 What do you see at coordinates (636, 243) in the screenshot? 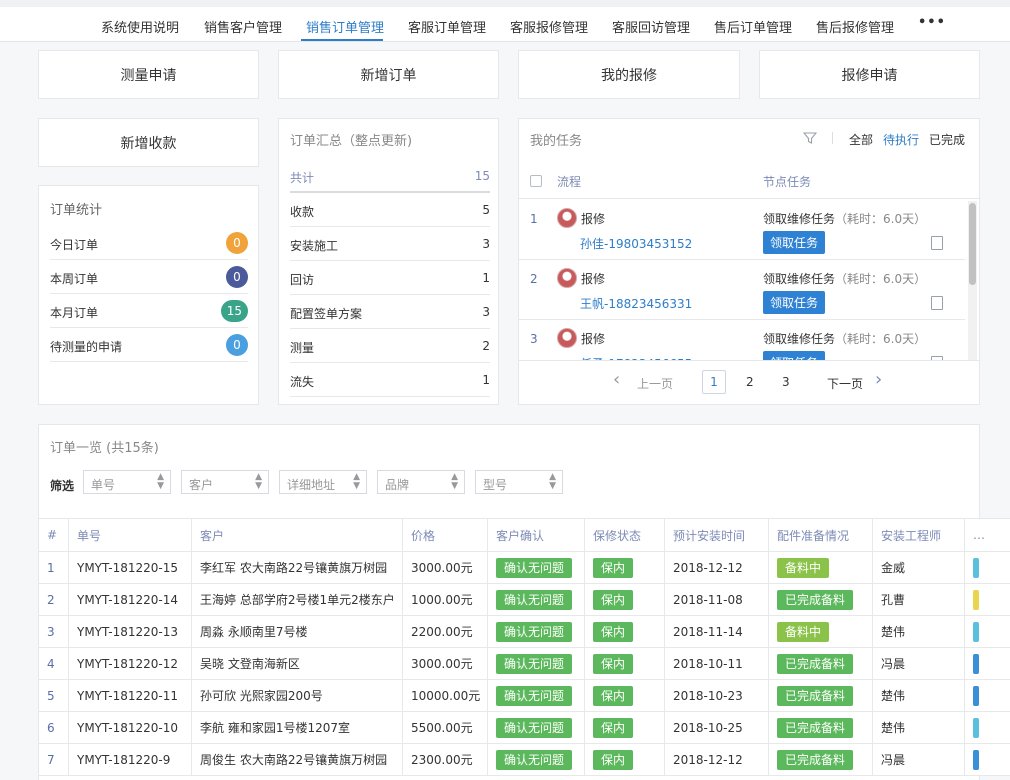
I see `task-contact-link: 孙佳-19803453152` at bounding box center [636, 243].